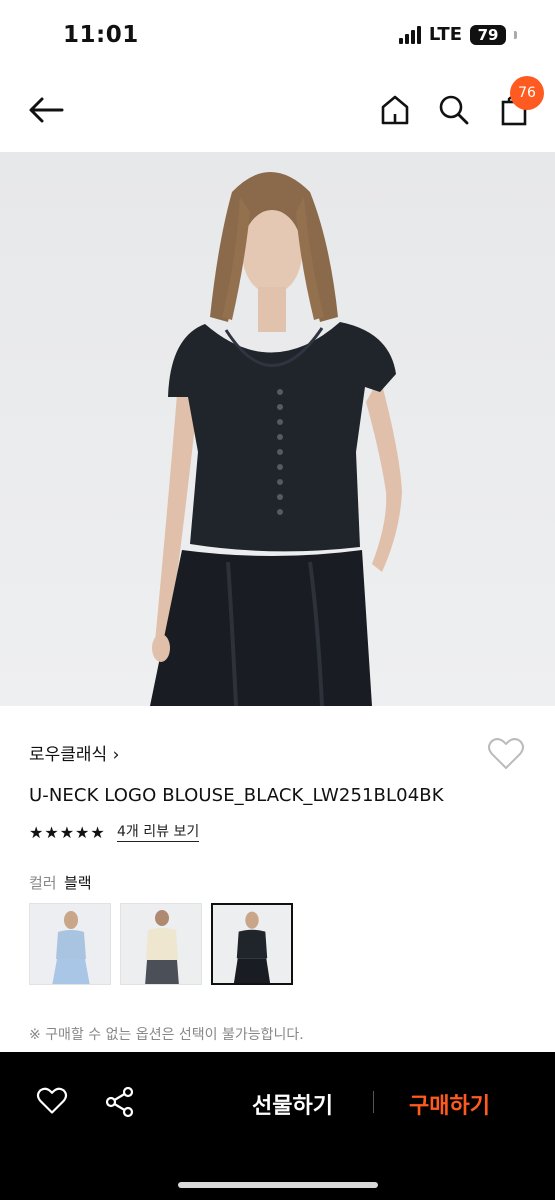  I want to click on buy-button: 구매하기, so click(449, 1104).